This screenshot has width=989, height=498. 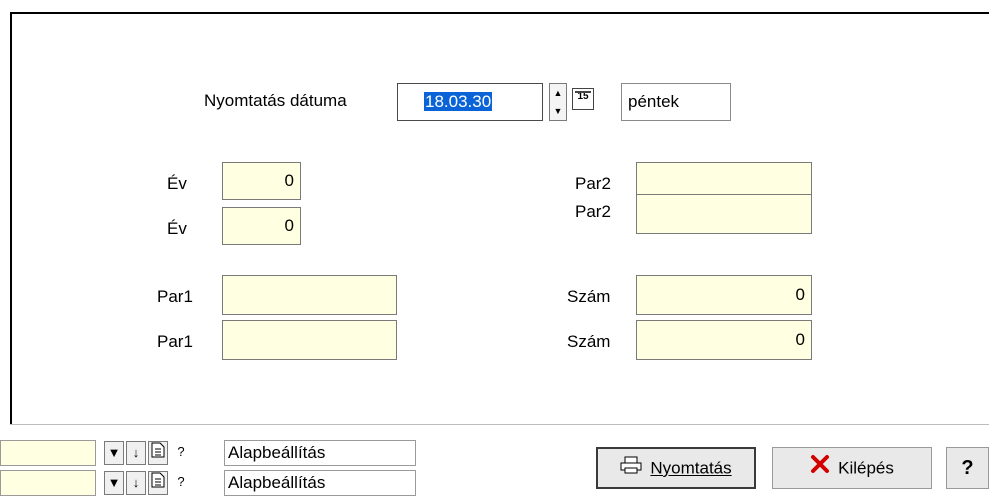 I want to click on settings-row-2: ▼ ↓ ? Alapbeállítás, so click(x=208, y=483).